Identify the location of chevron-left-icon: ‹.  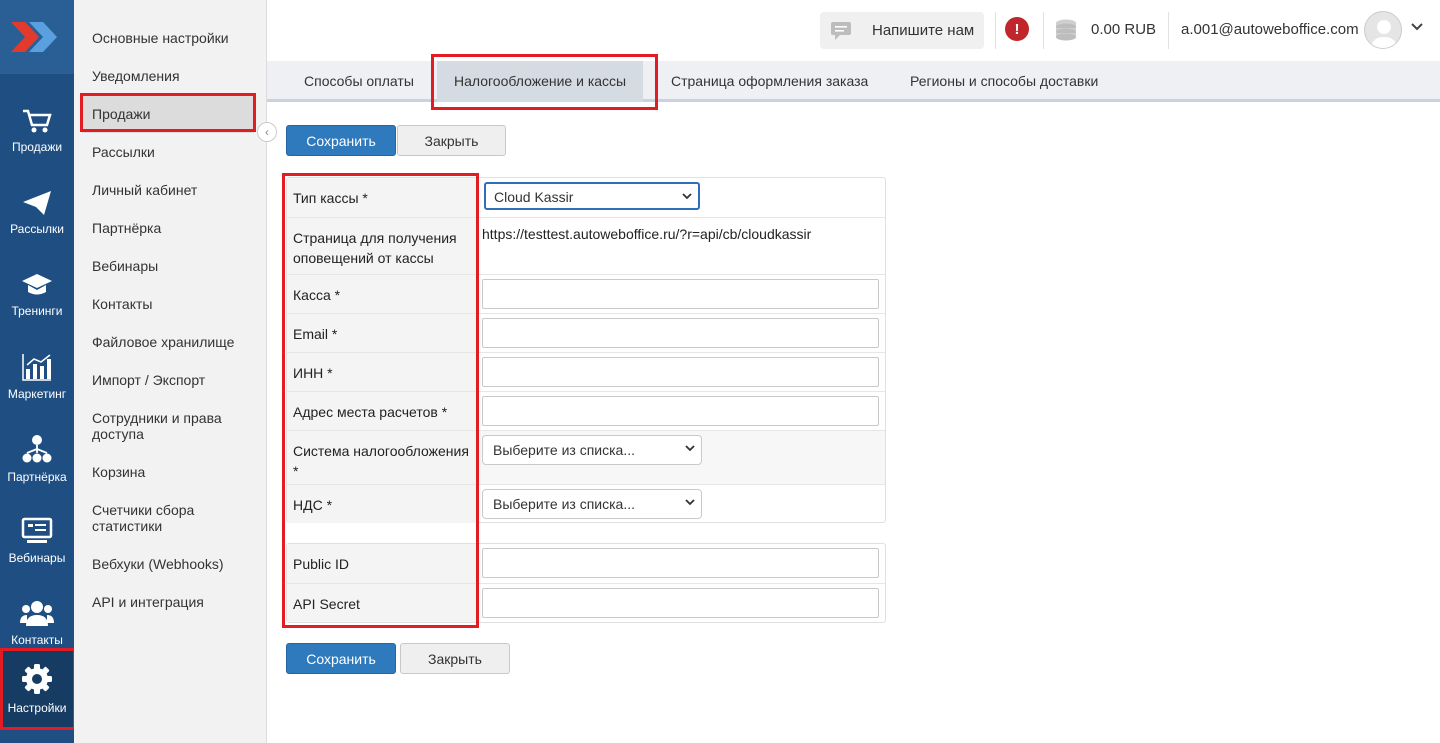
(267, 132).